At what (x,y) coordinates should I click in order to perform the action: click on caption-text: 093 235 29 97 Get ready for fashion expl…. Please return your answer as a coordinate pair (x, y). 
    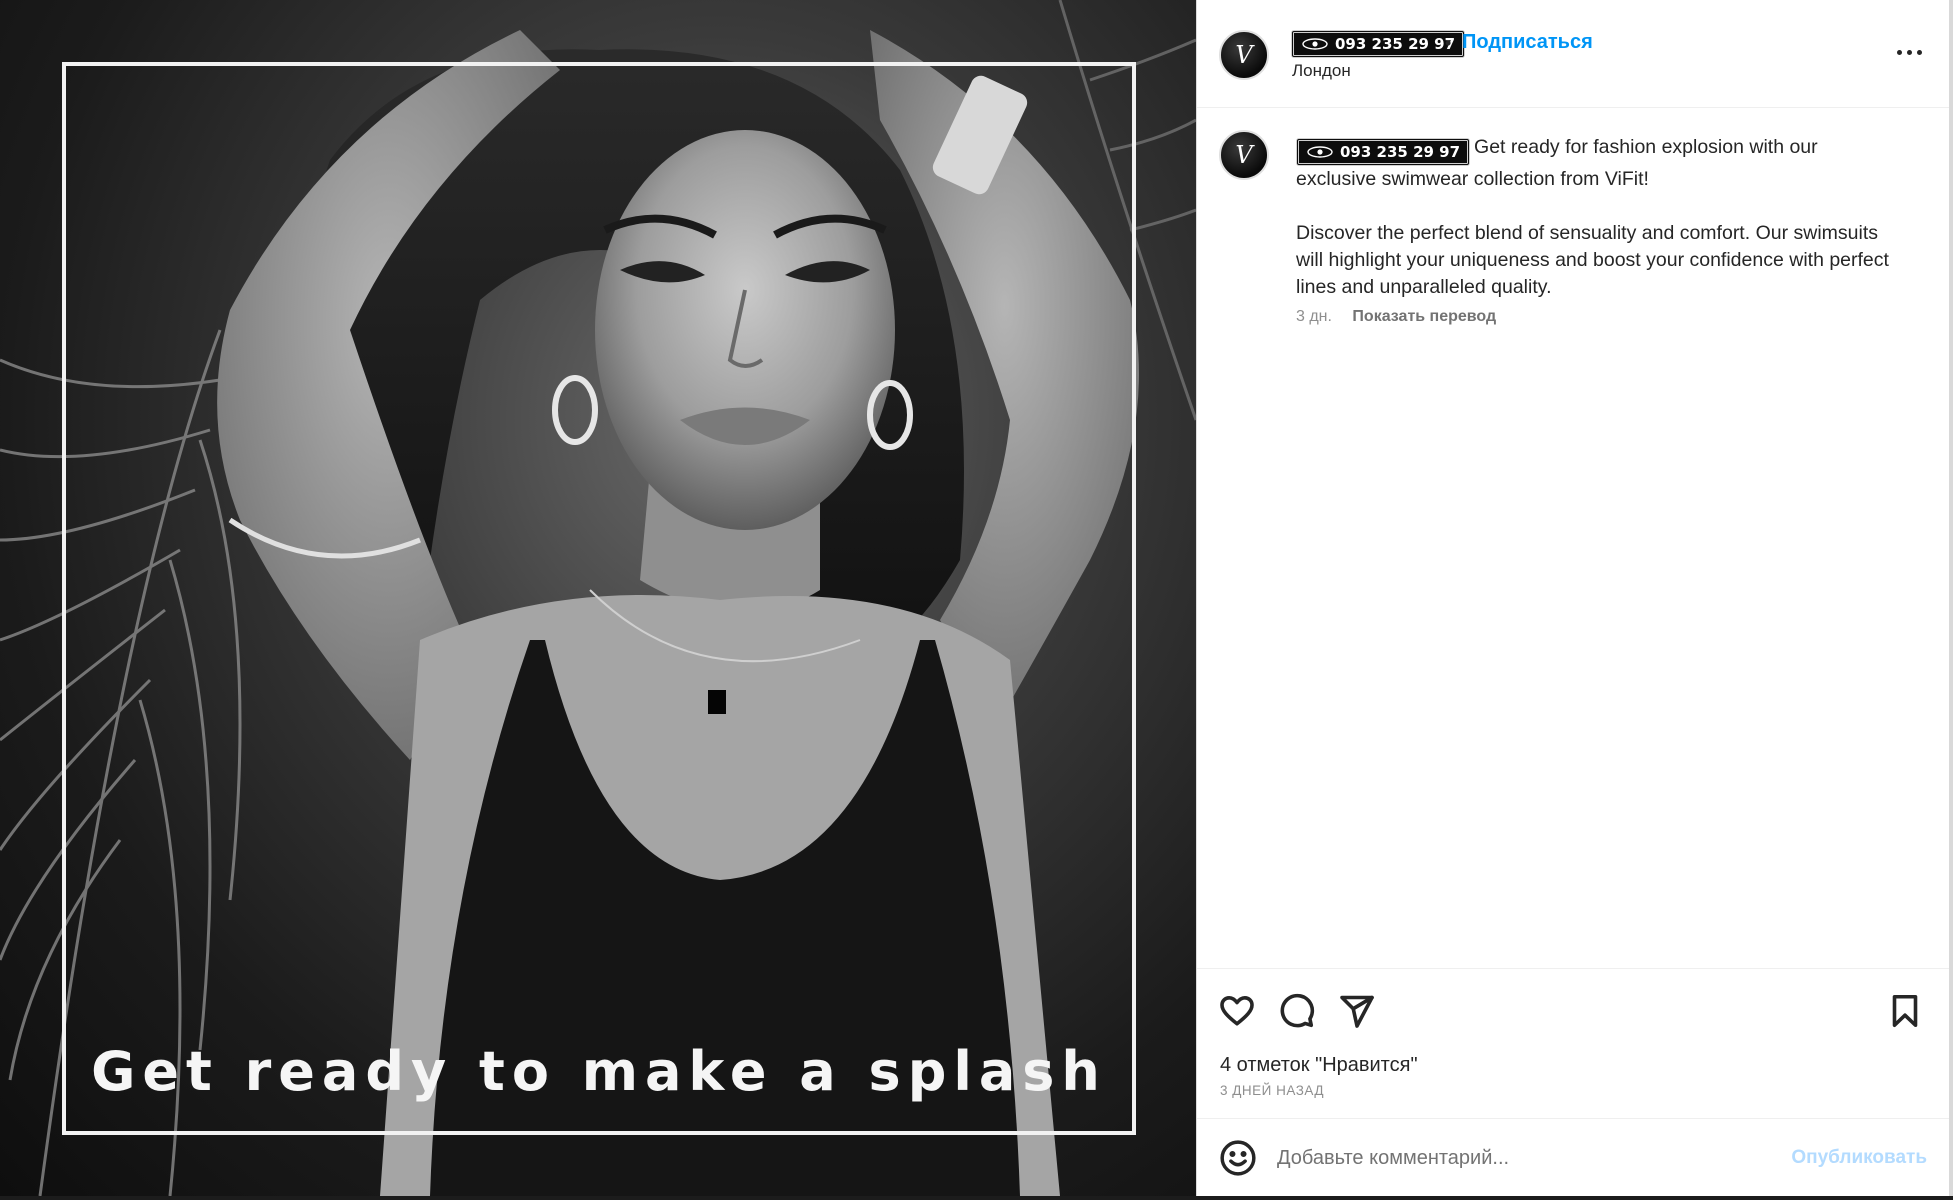
    Looking at the image, I should click on (1596, 217).